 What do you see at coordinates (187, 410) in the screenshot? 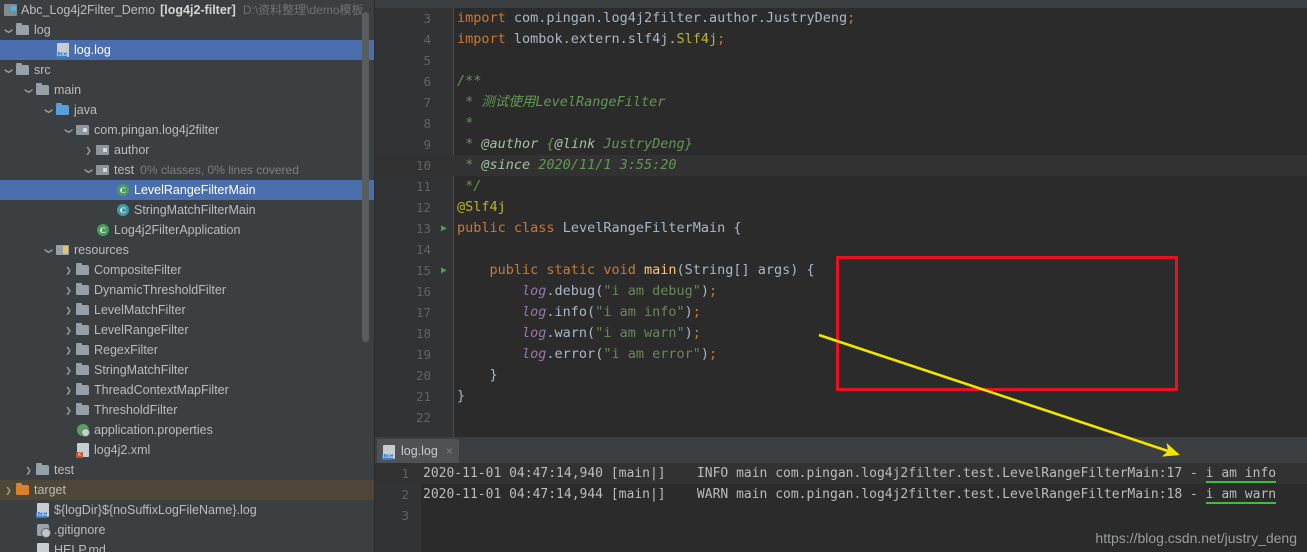
I see `tree-item-thresholdfilter: ThresholdFilter` at bounding box center [187, 410].